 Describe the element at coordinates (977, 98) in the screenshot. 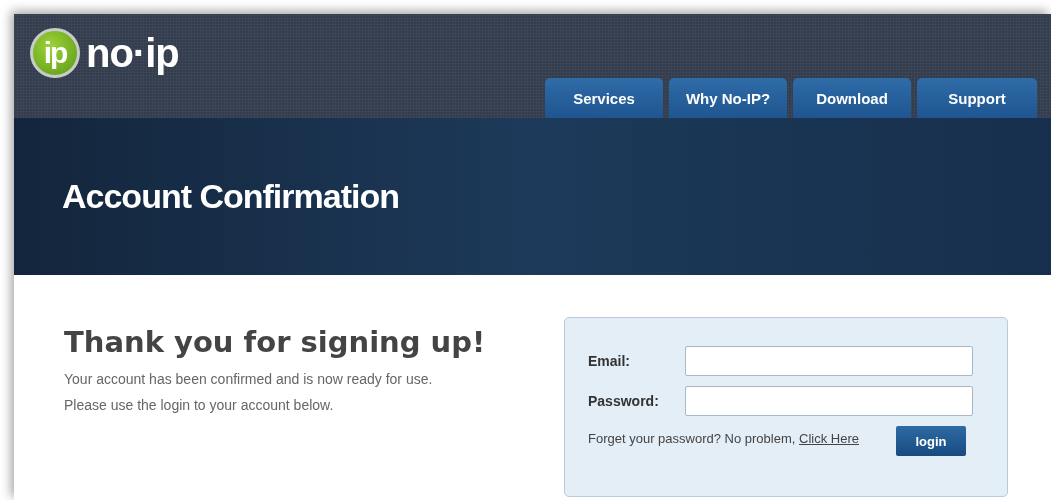

I see `nav-tab: Support` at that location.